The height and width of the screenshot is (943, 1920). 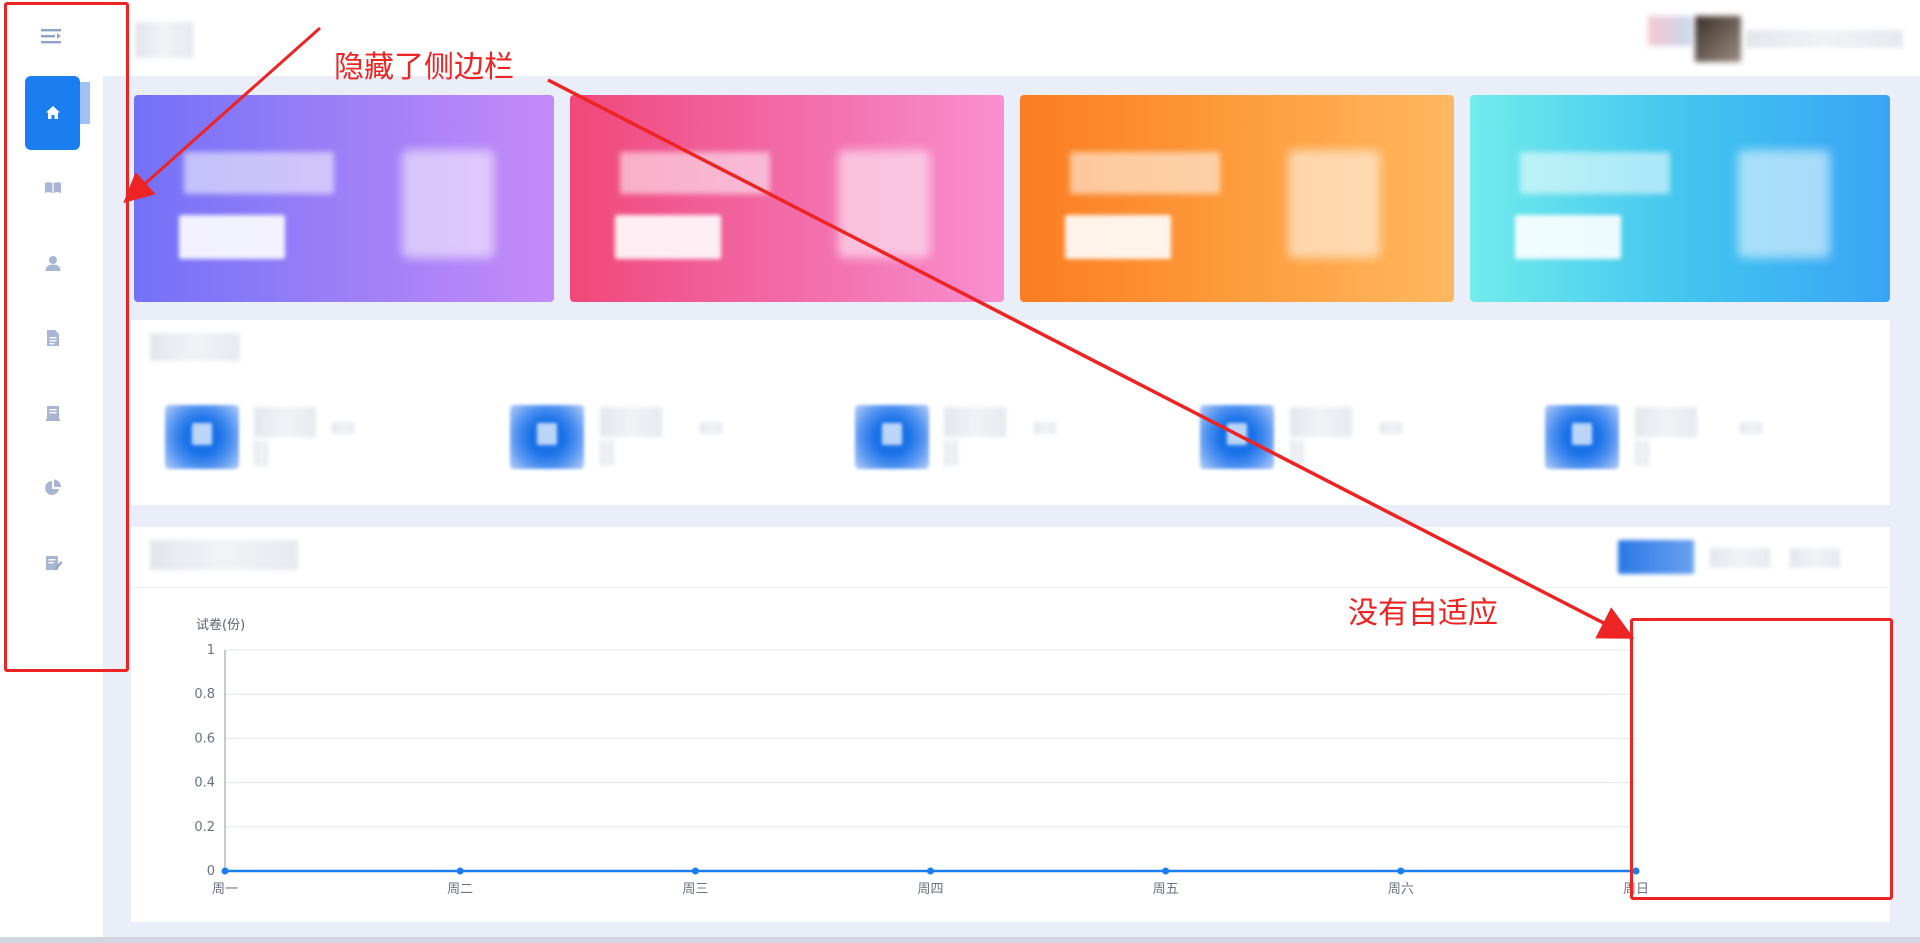 I want to click on user-name, so click(x=1824, y=39).